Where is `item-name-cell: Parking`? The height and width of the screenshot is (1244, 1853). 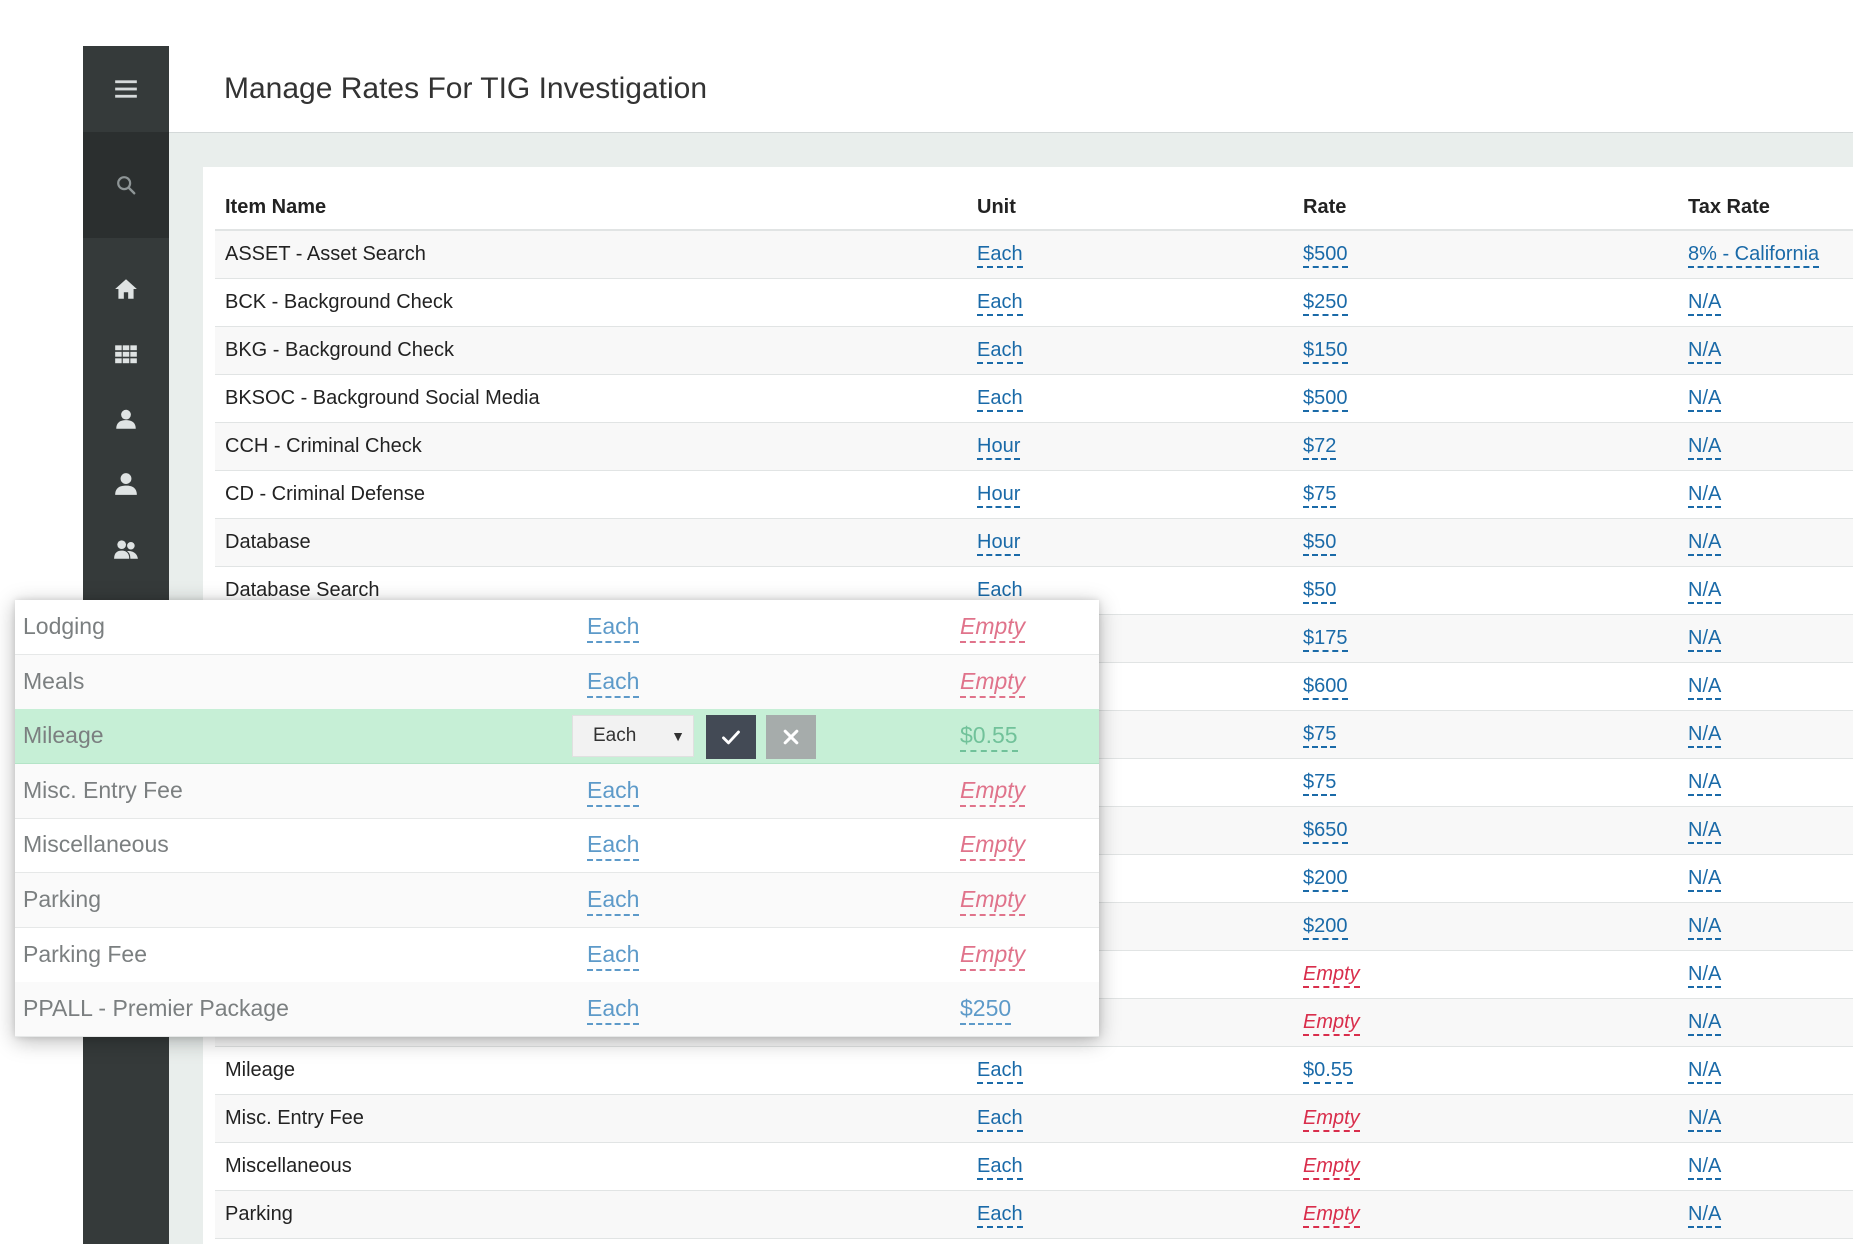 item-name-cell: Parking is located at coordinates (591, 1214).